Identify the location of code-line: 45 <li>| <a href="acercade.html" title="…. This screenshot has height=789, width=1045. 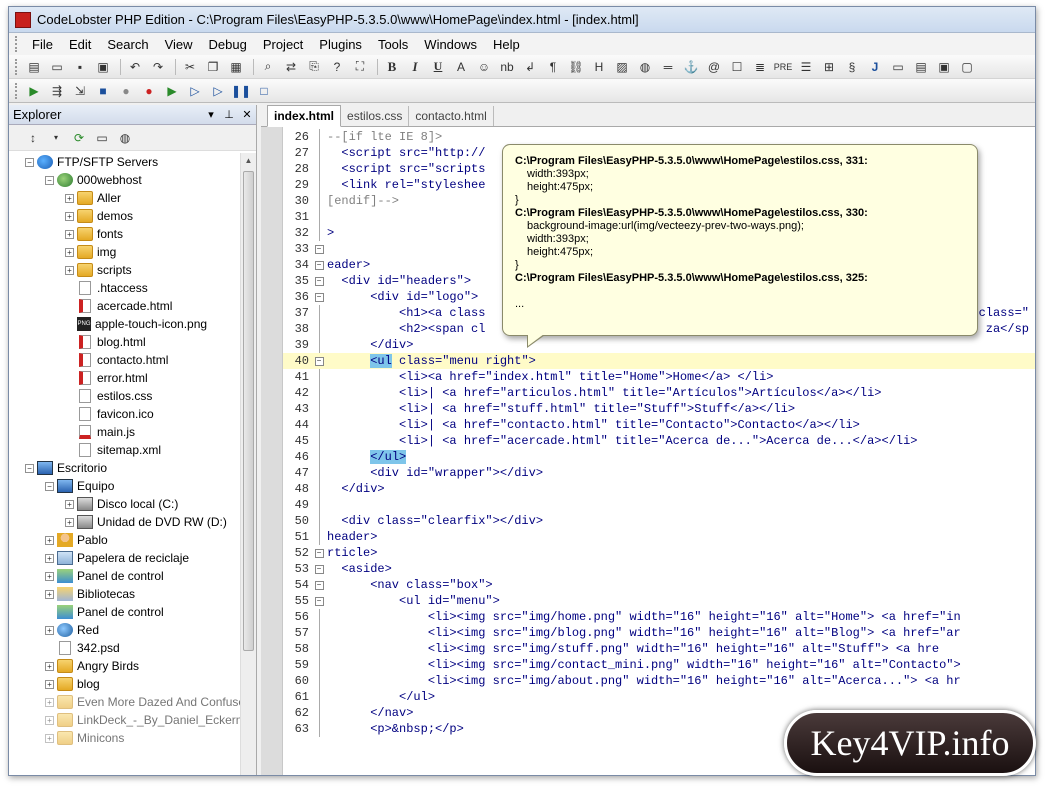
(659, 441).